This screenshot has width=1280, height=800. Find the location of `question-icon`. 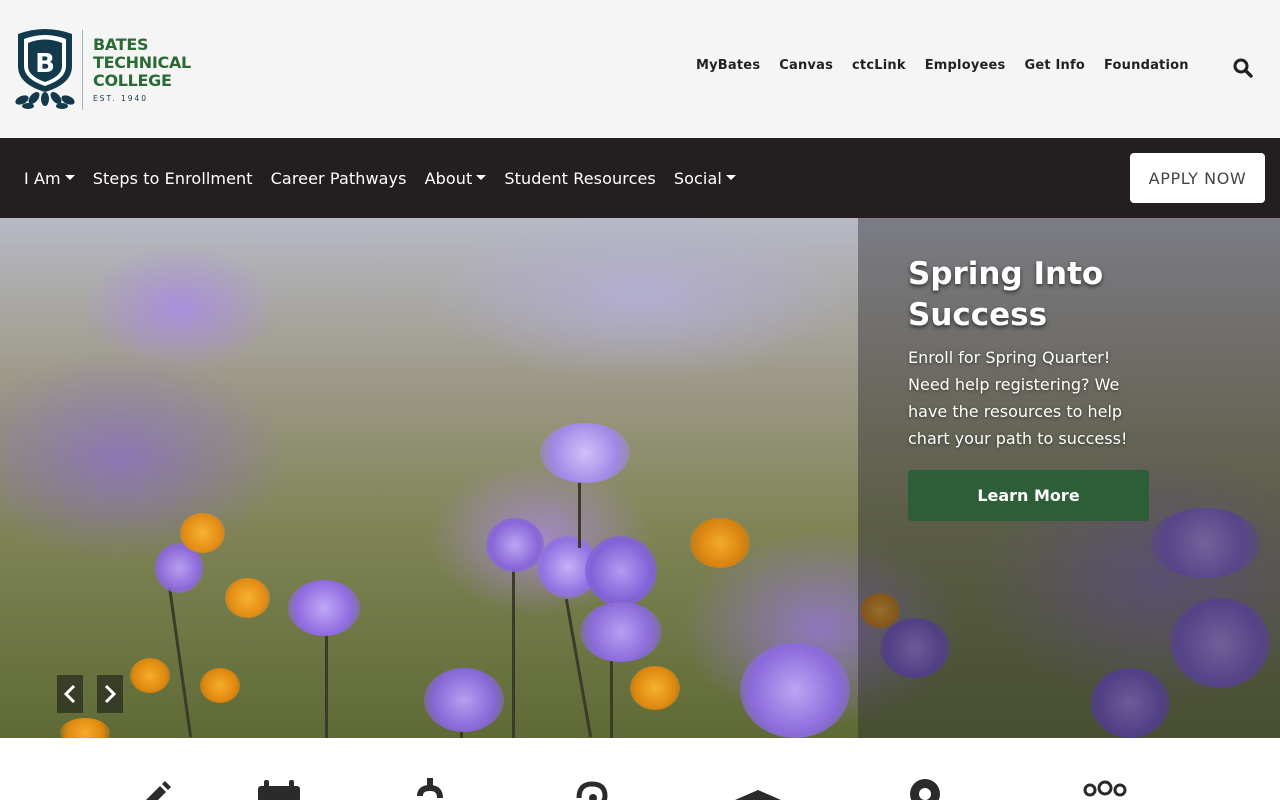

question-icon is located at coordinates (592, 790).